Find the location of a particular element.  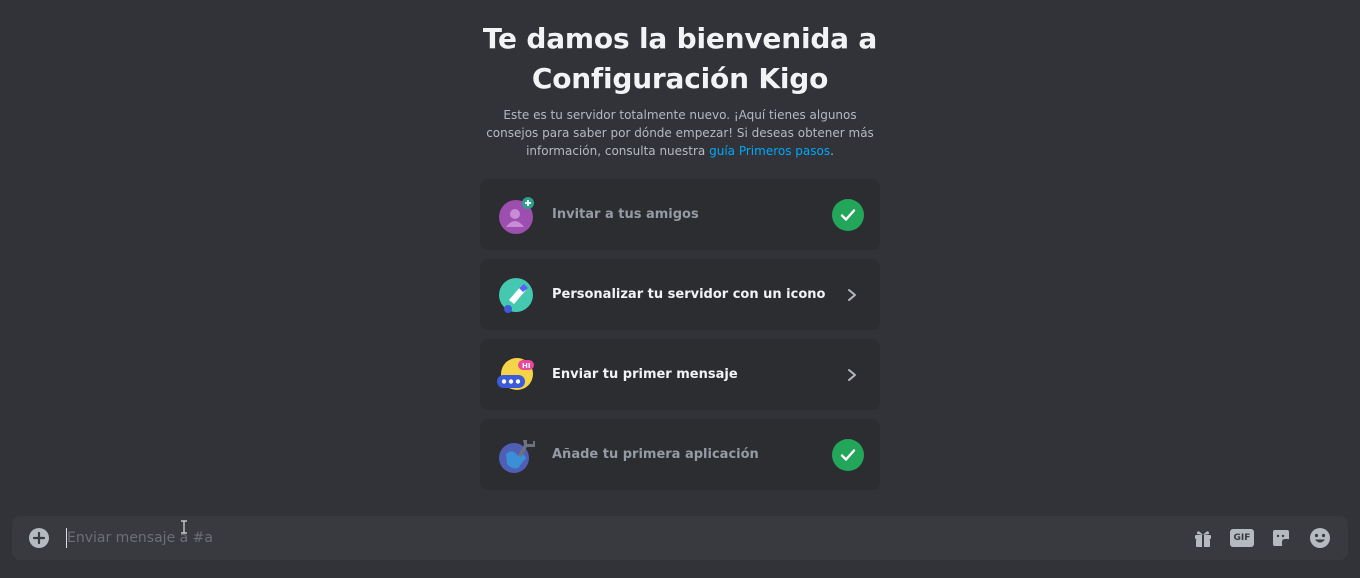

emoji-button is located at coordinates (1320, 538).